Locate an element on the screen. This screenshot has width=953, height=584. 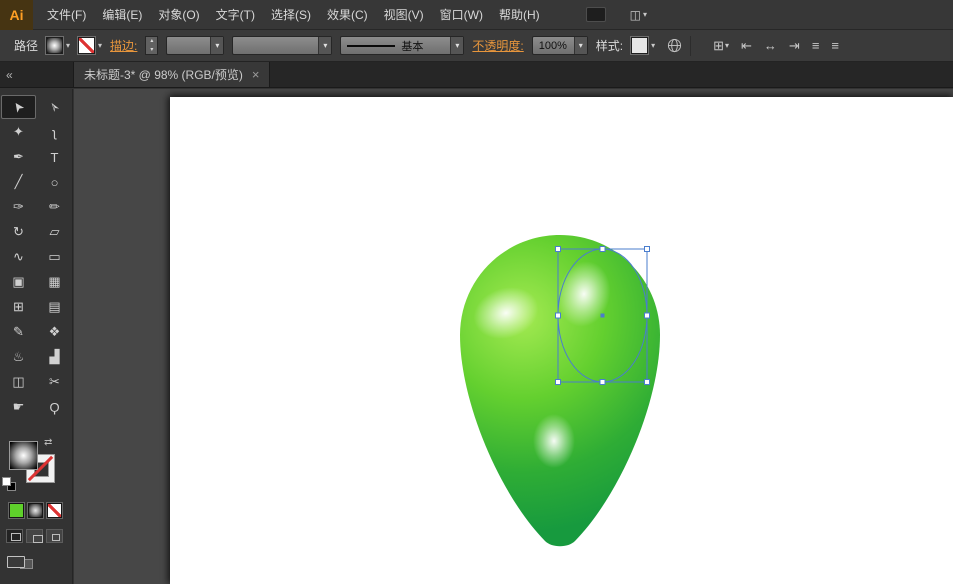
pen-tool: ✒ is located at coordinates (18, 157).